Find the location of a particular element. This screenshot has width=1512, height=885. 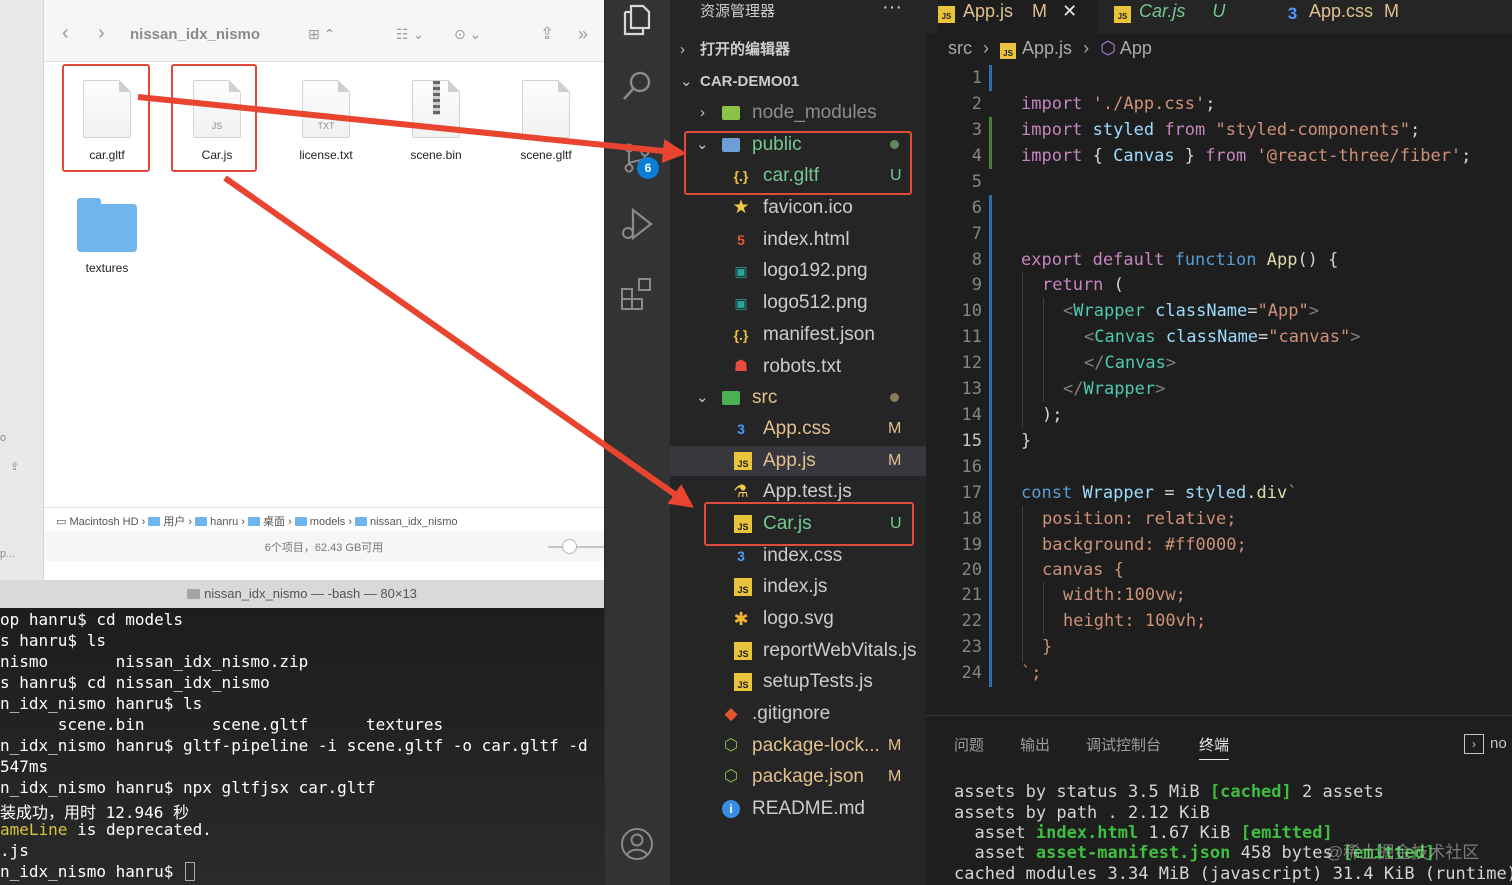

run-debug-icon is located at coordinates (637, 224).